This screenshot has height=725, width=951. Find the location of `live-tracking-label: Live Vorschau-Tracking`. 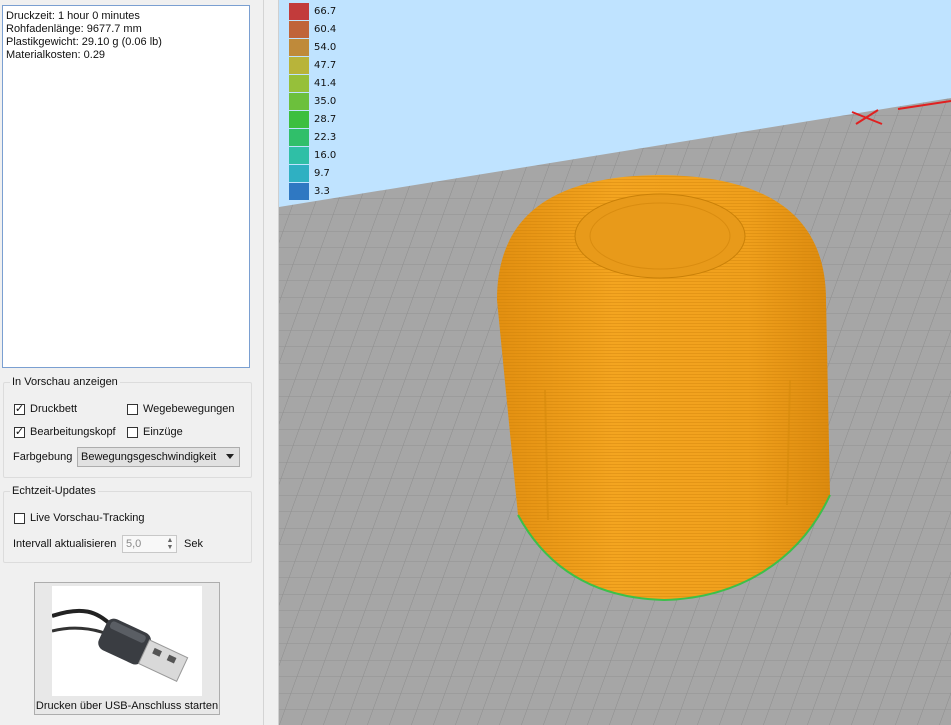

live-tracking-label: Live Vorschau-Tracking is located at coordinates (87, 518).